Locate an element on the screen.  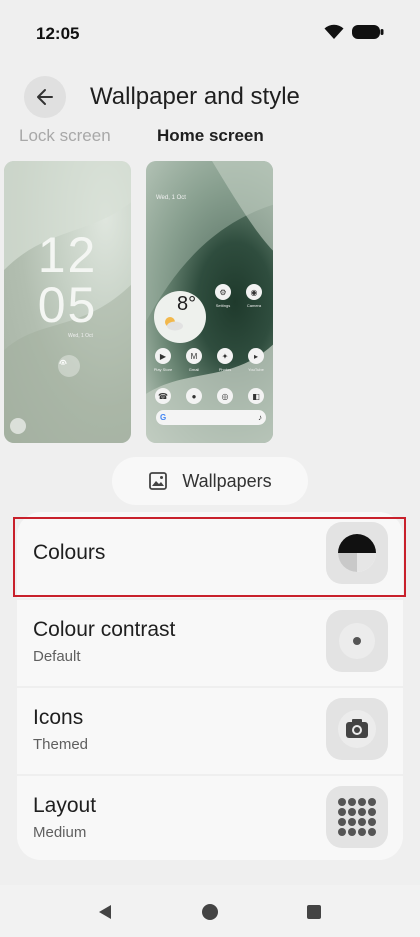
setting-title-colours: Colours is located at coordinates (69, 552).